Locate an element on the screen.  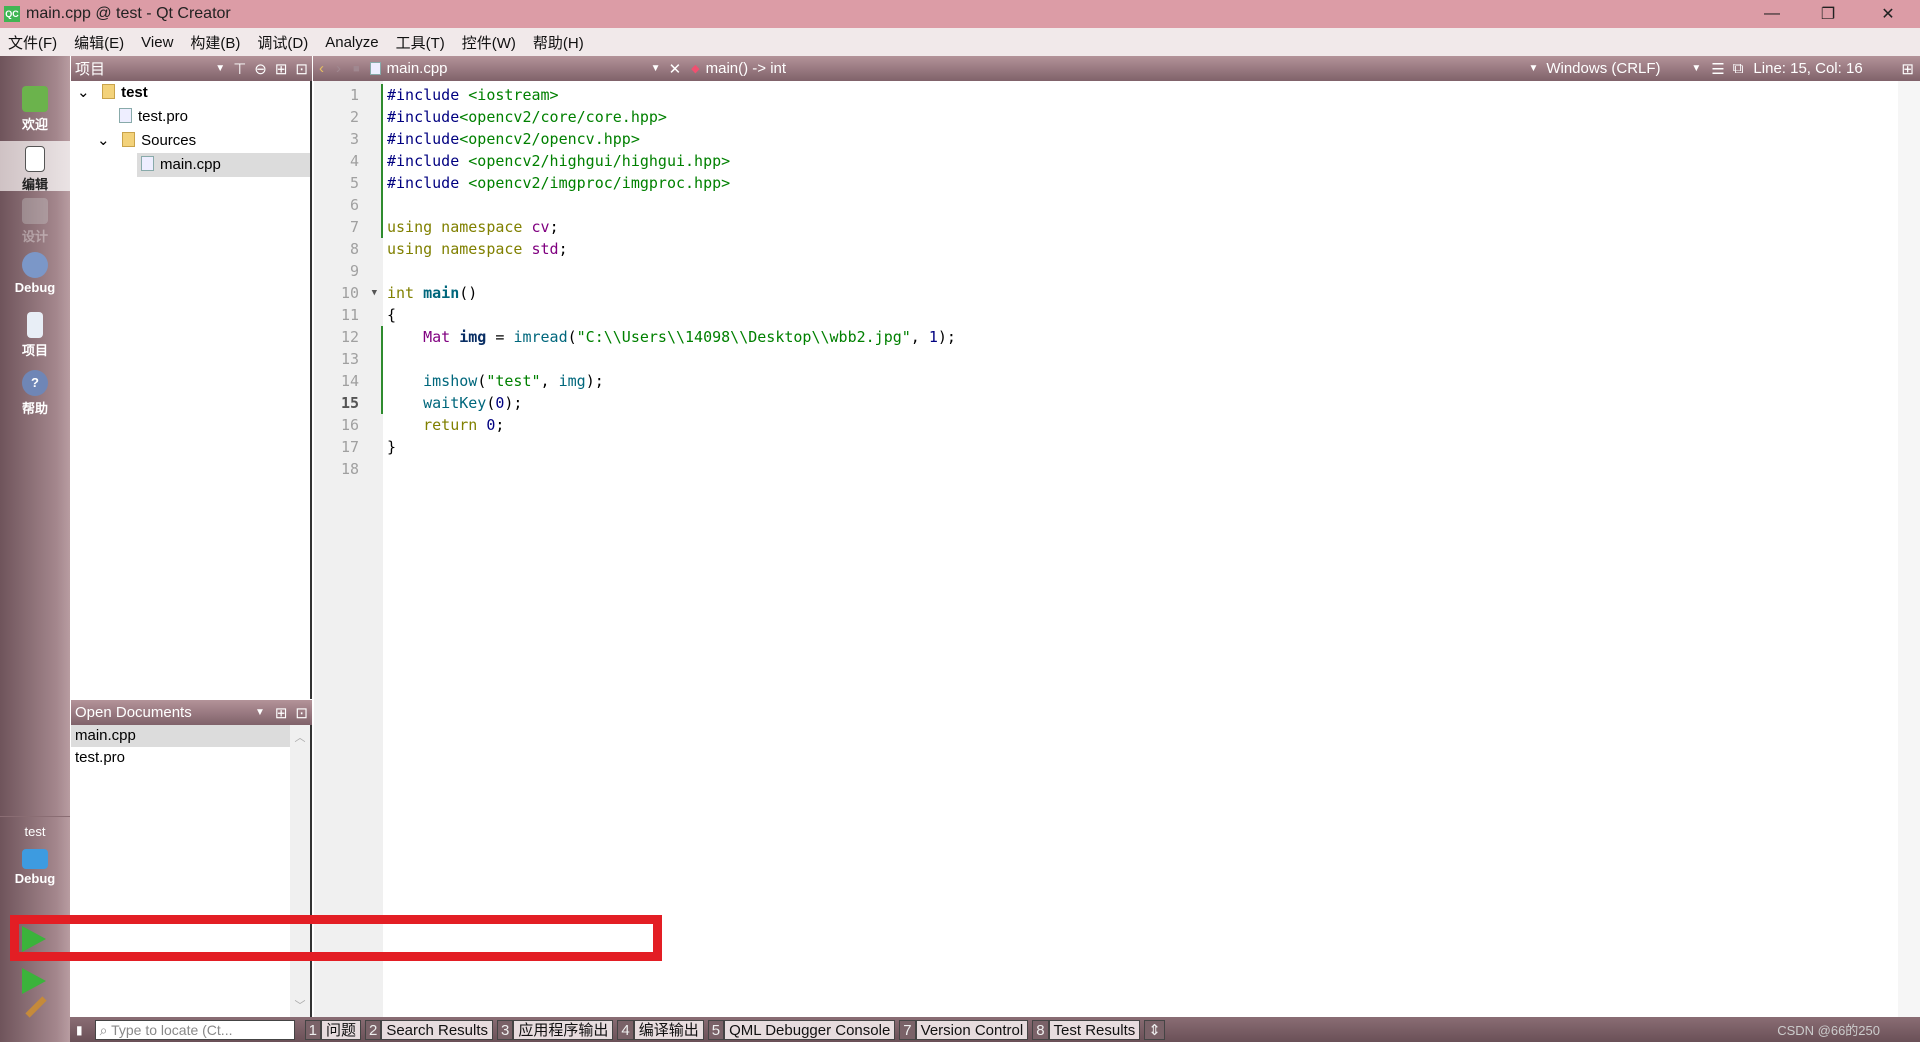
code-token: ( is located at coordinates (572, 337).